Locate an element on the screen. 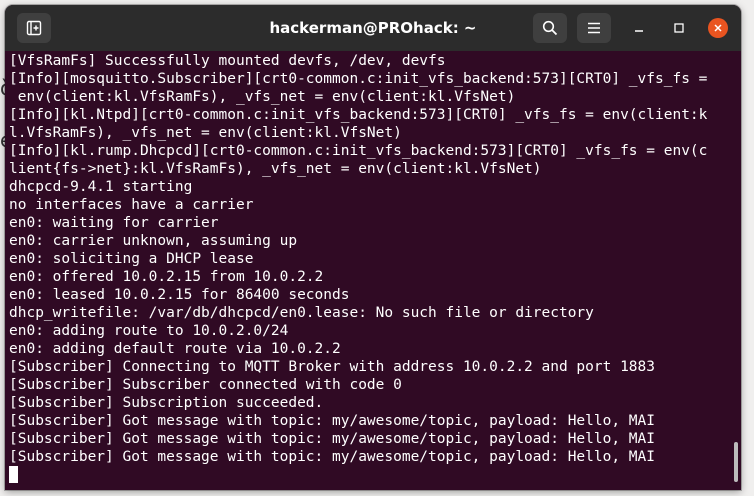 The image size is (754, 496). terminal-line: [Subscriber] Subscription succeeded. is located at coordinates (166, 403).